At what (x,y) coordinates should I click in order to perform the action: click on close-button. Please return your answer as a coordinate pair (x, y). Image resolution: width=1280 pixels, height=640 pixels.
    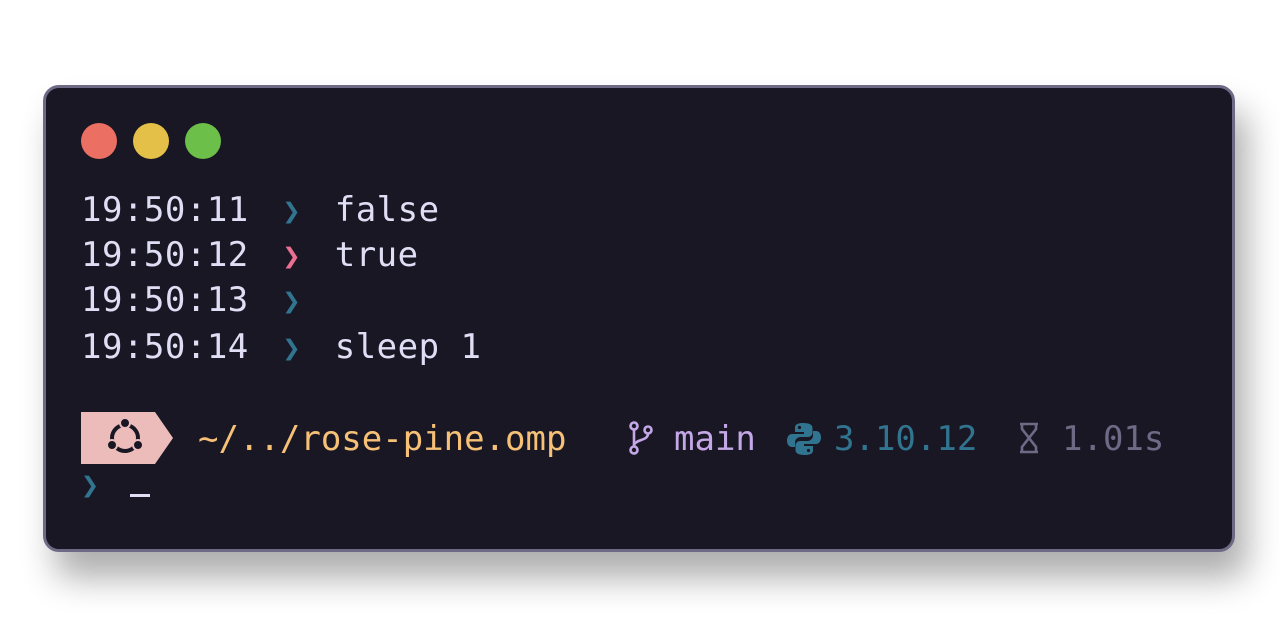
    Looking at the image, I should click on (99, 141).